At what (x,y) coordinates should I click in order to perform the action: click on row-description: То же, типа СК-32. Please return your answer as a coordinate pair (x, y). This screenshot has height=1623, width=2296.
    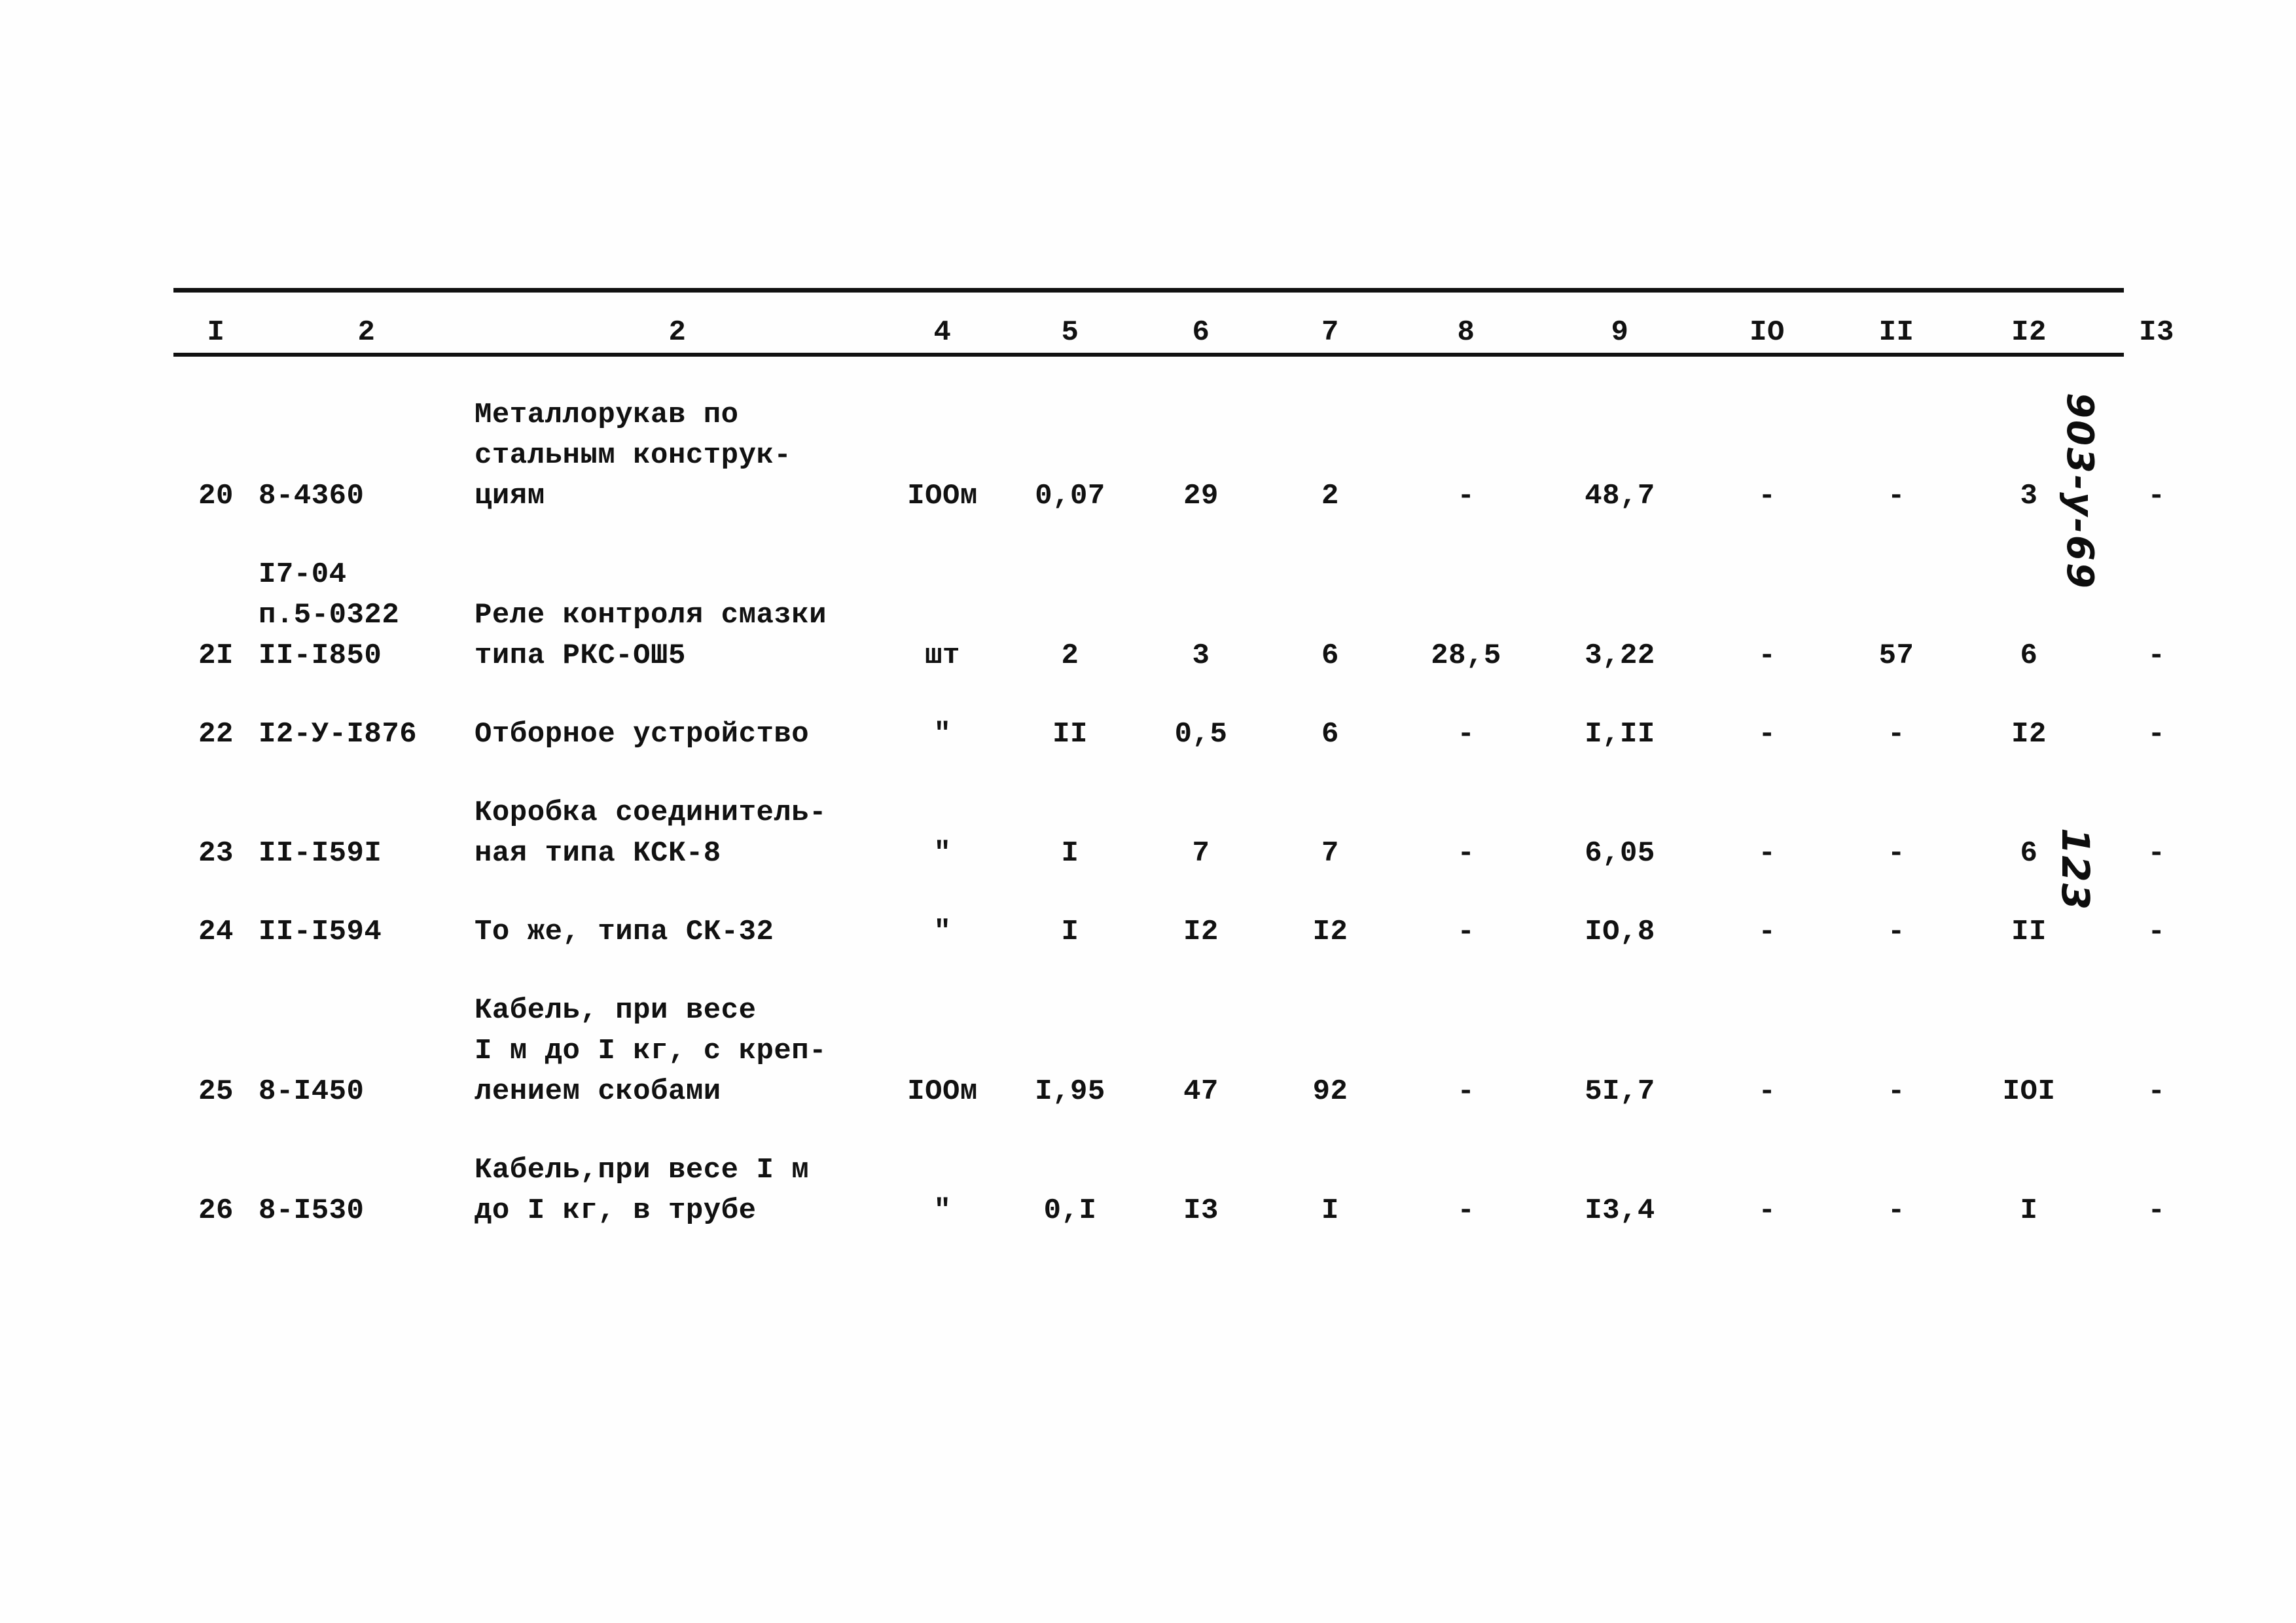
    Looking at the image, I should click on (624, 932).